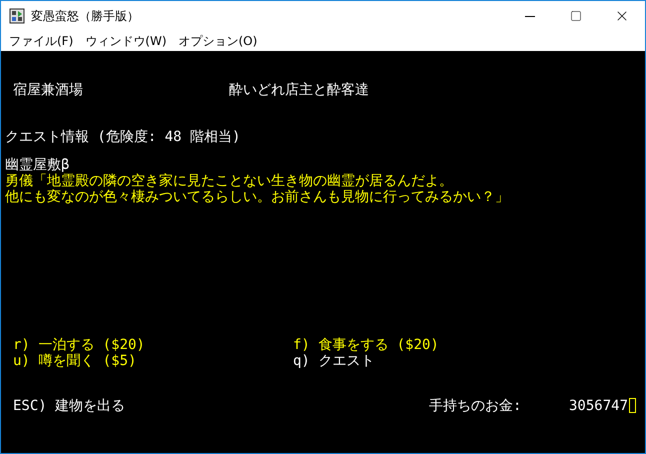 The width and height of the screenshot is (646, 454). I want to click on command-option: r) 一泊する ($20), so click(153, 345).